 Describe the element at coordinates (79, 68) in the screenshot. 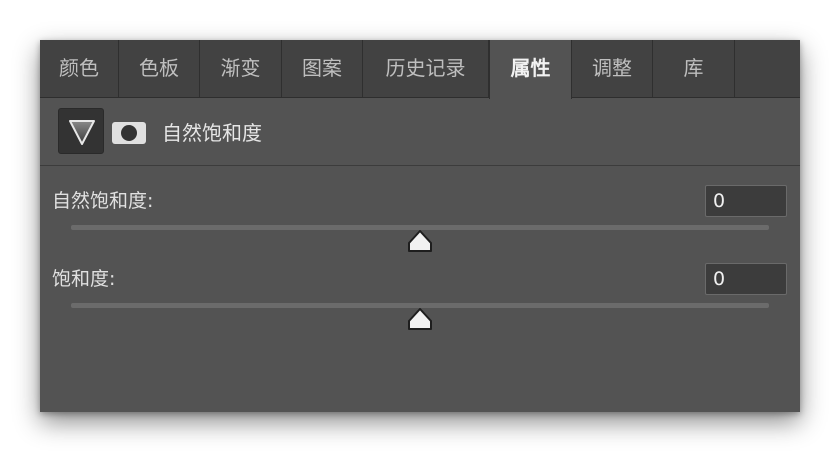

I see `tab-color: 颜色` at that location.